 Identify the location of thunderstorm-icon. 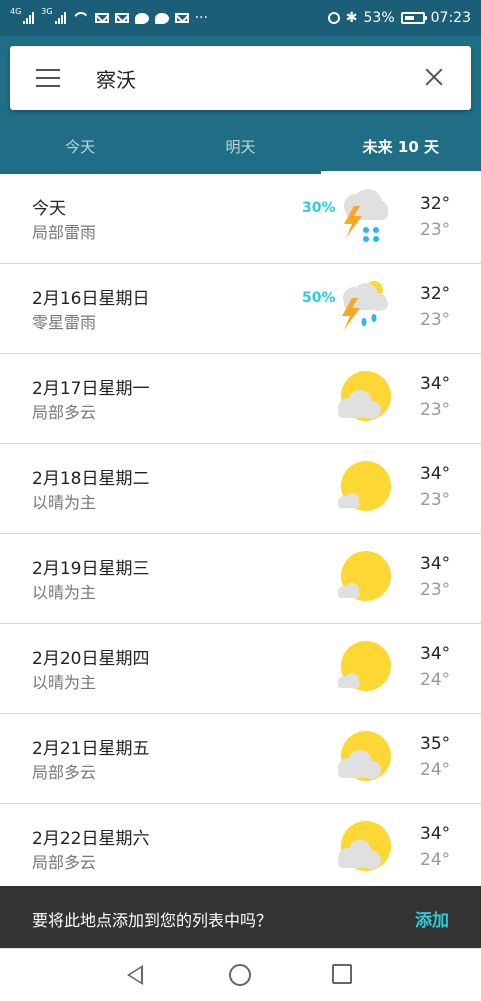
(366, 215).